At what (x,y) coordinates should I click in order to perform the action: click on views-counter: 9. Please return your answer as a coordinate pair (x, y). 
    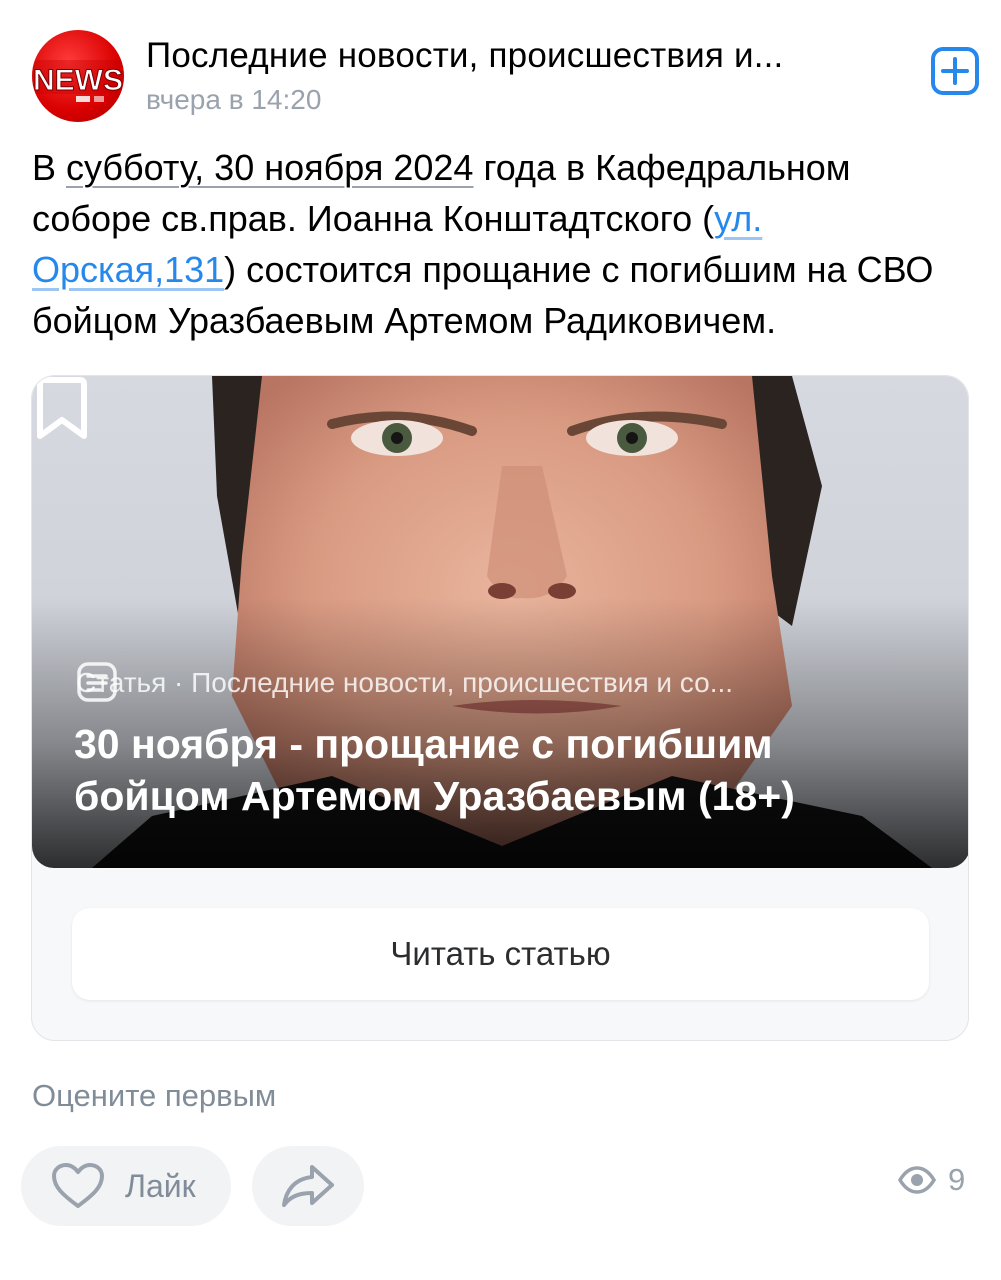
    Looking at the image, I should click on (931, 1180).